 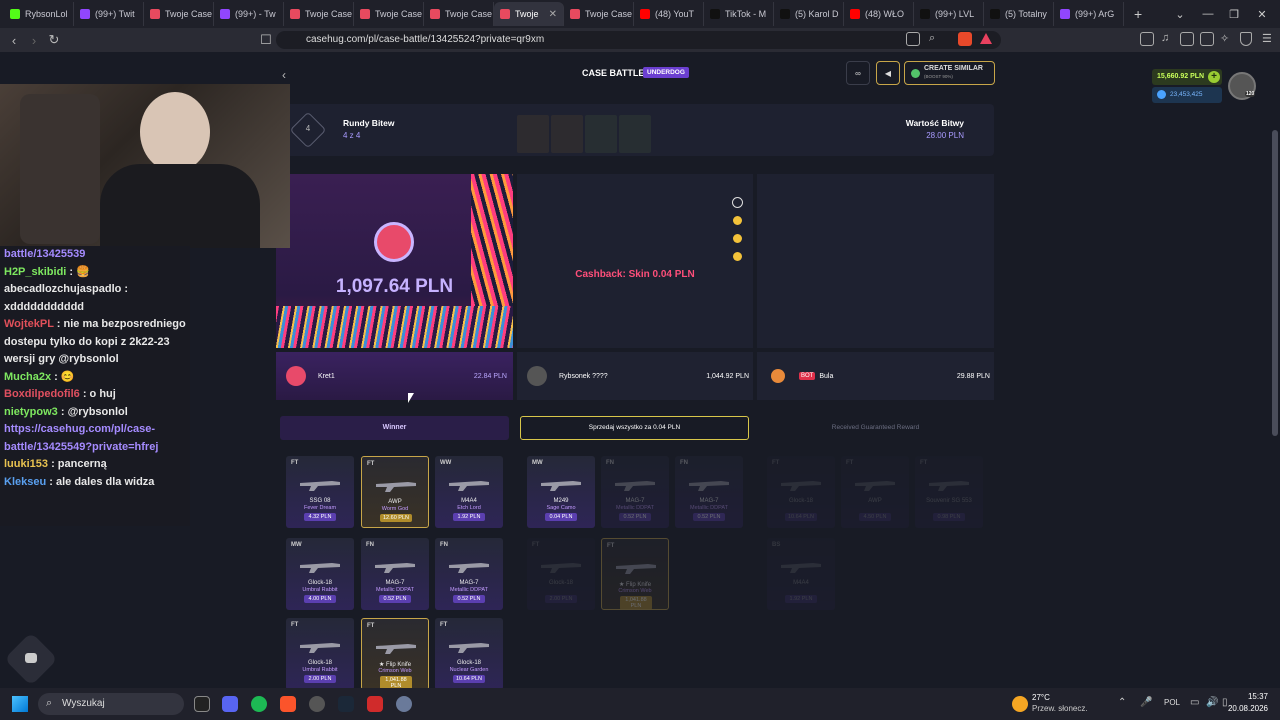 I want to click on chair, so click(x=60, y=169).